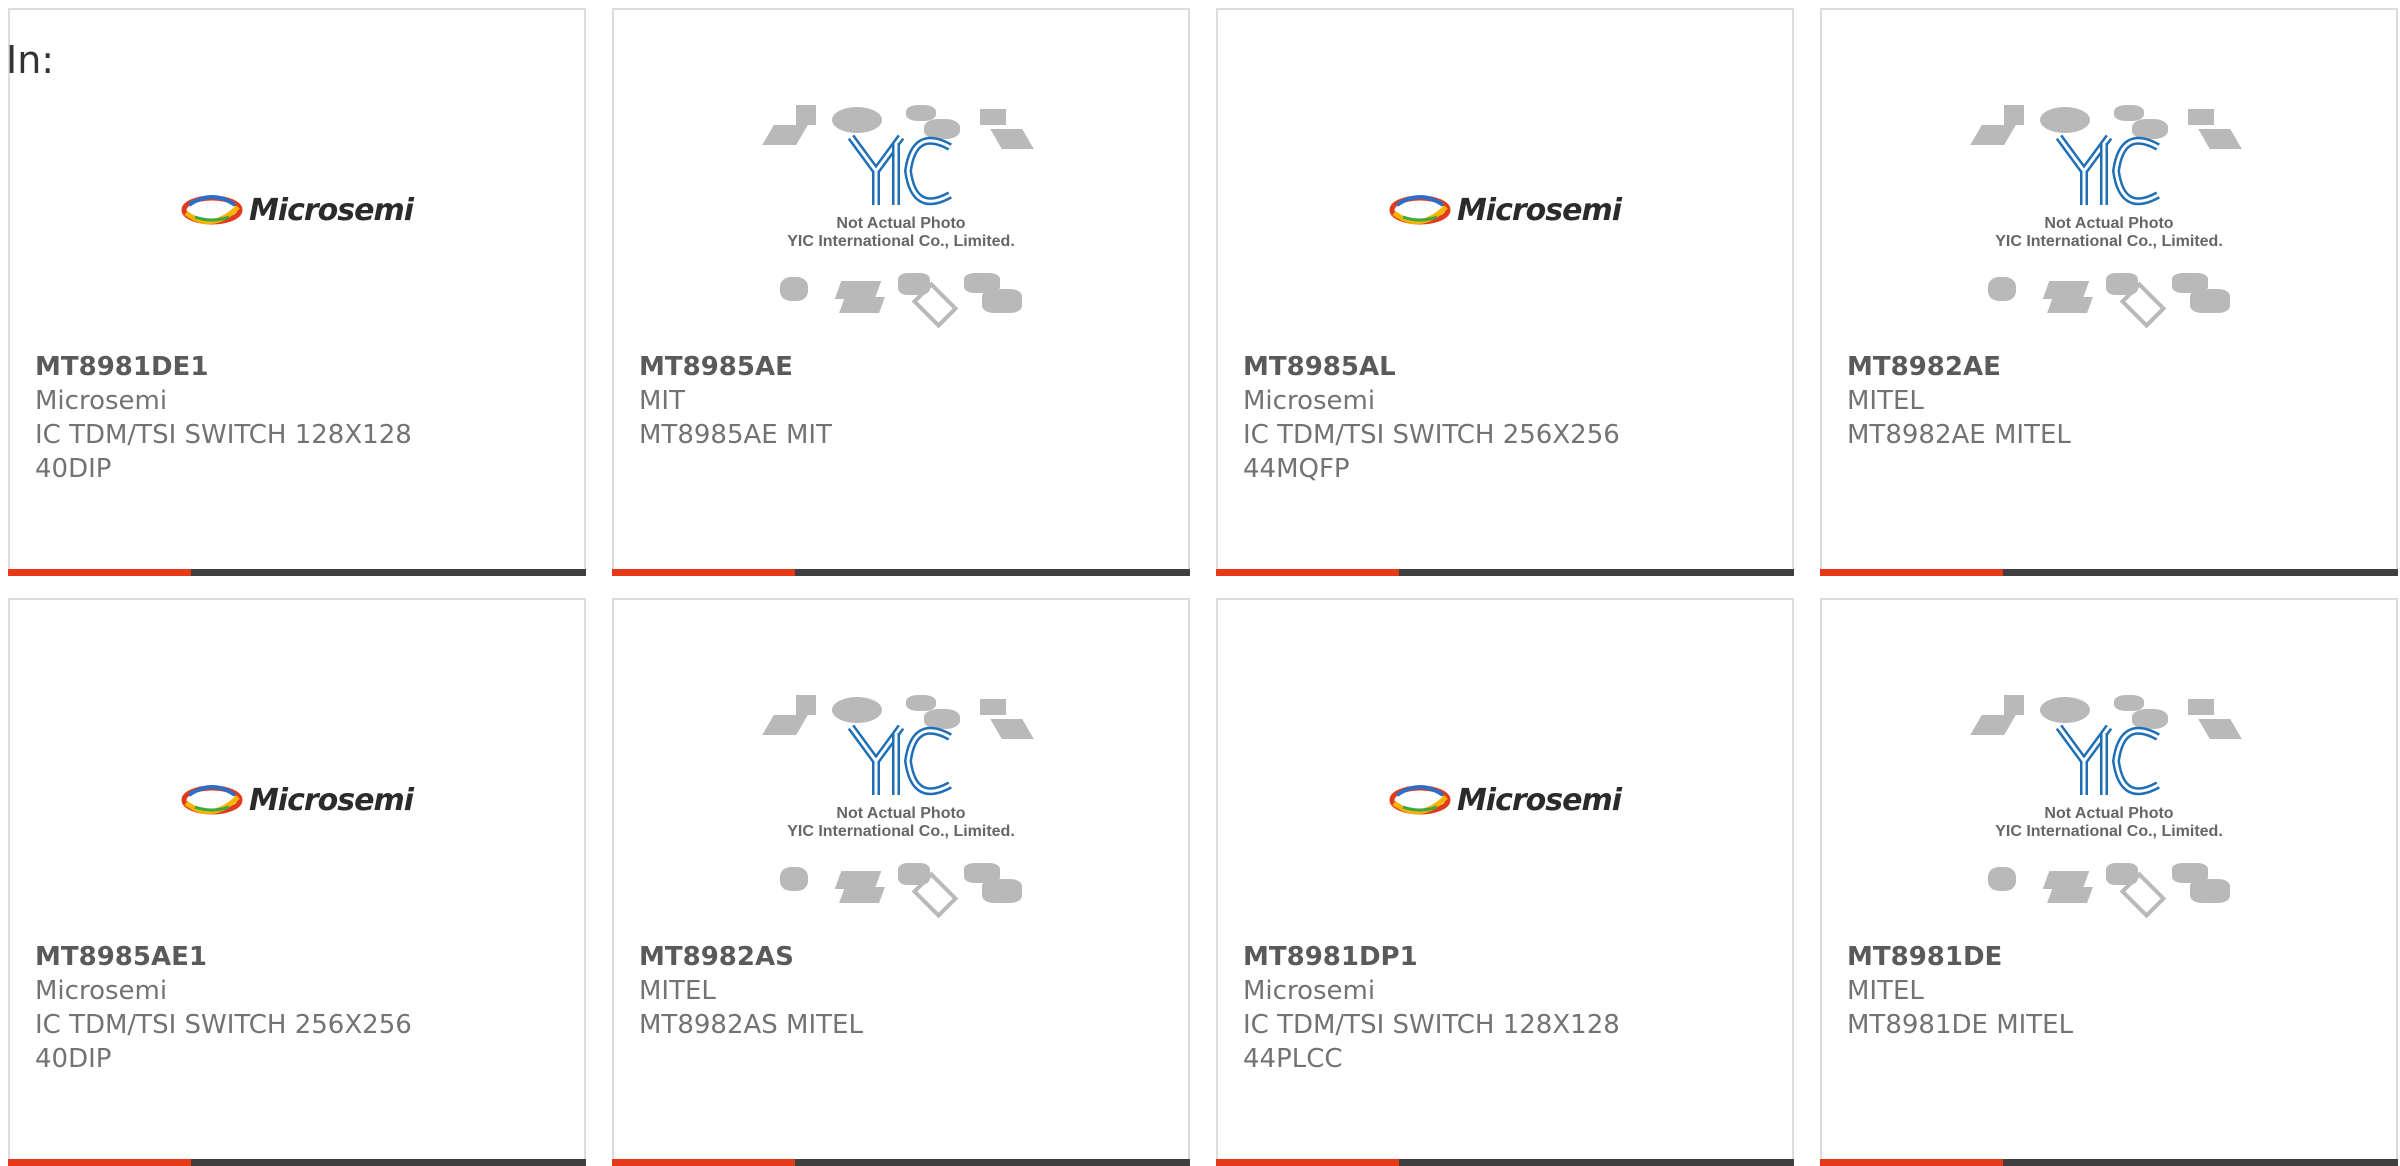 This screenshot has height=1166, width=2400. I want to click on description-line: 44MQFP, so click(1296, 469).